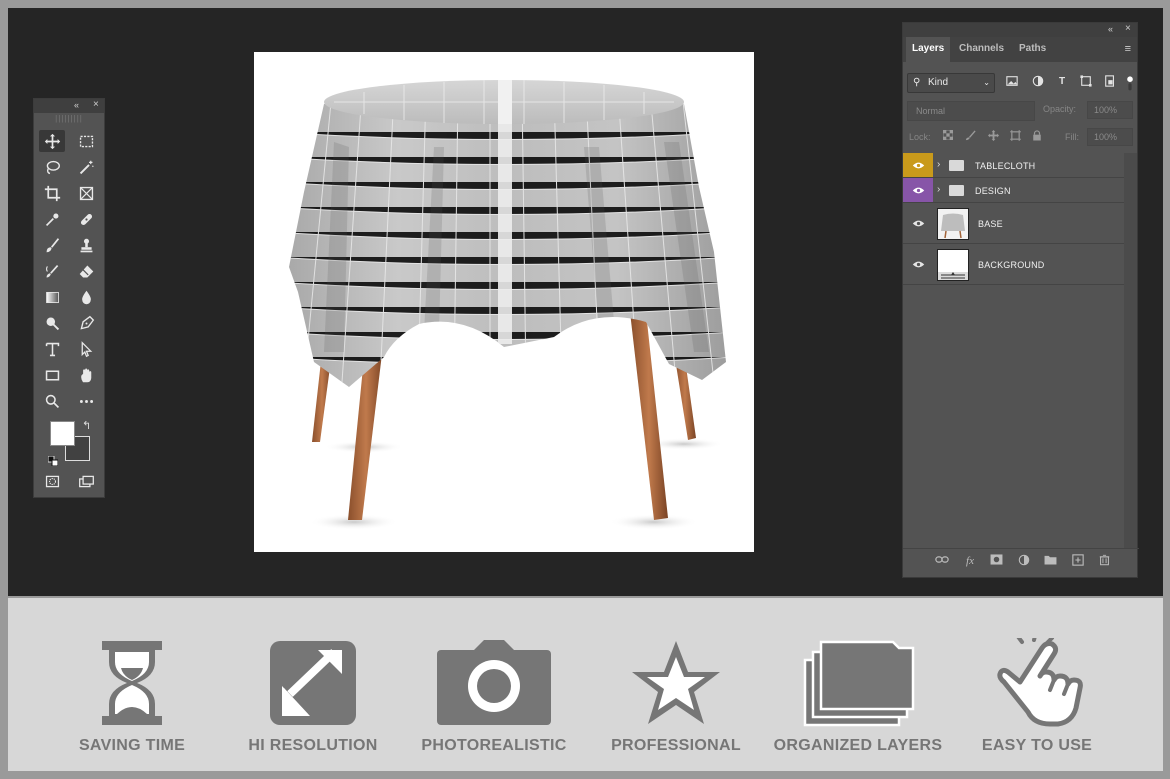 The height and width of the screenshot is (779, 1170). I want to click on fill-label: Fill:, so click(1072, 137).